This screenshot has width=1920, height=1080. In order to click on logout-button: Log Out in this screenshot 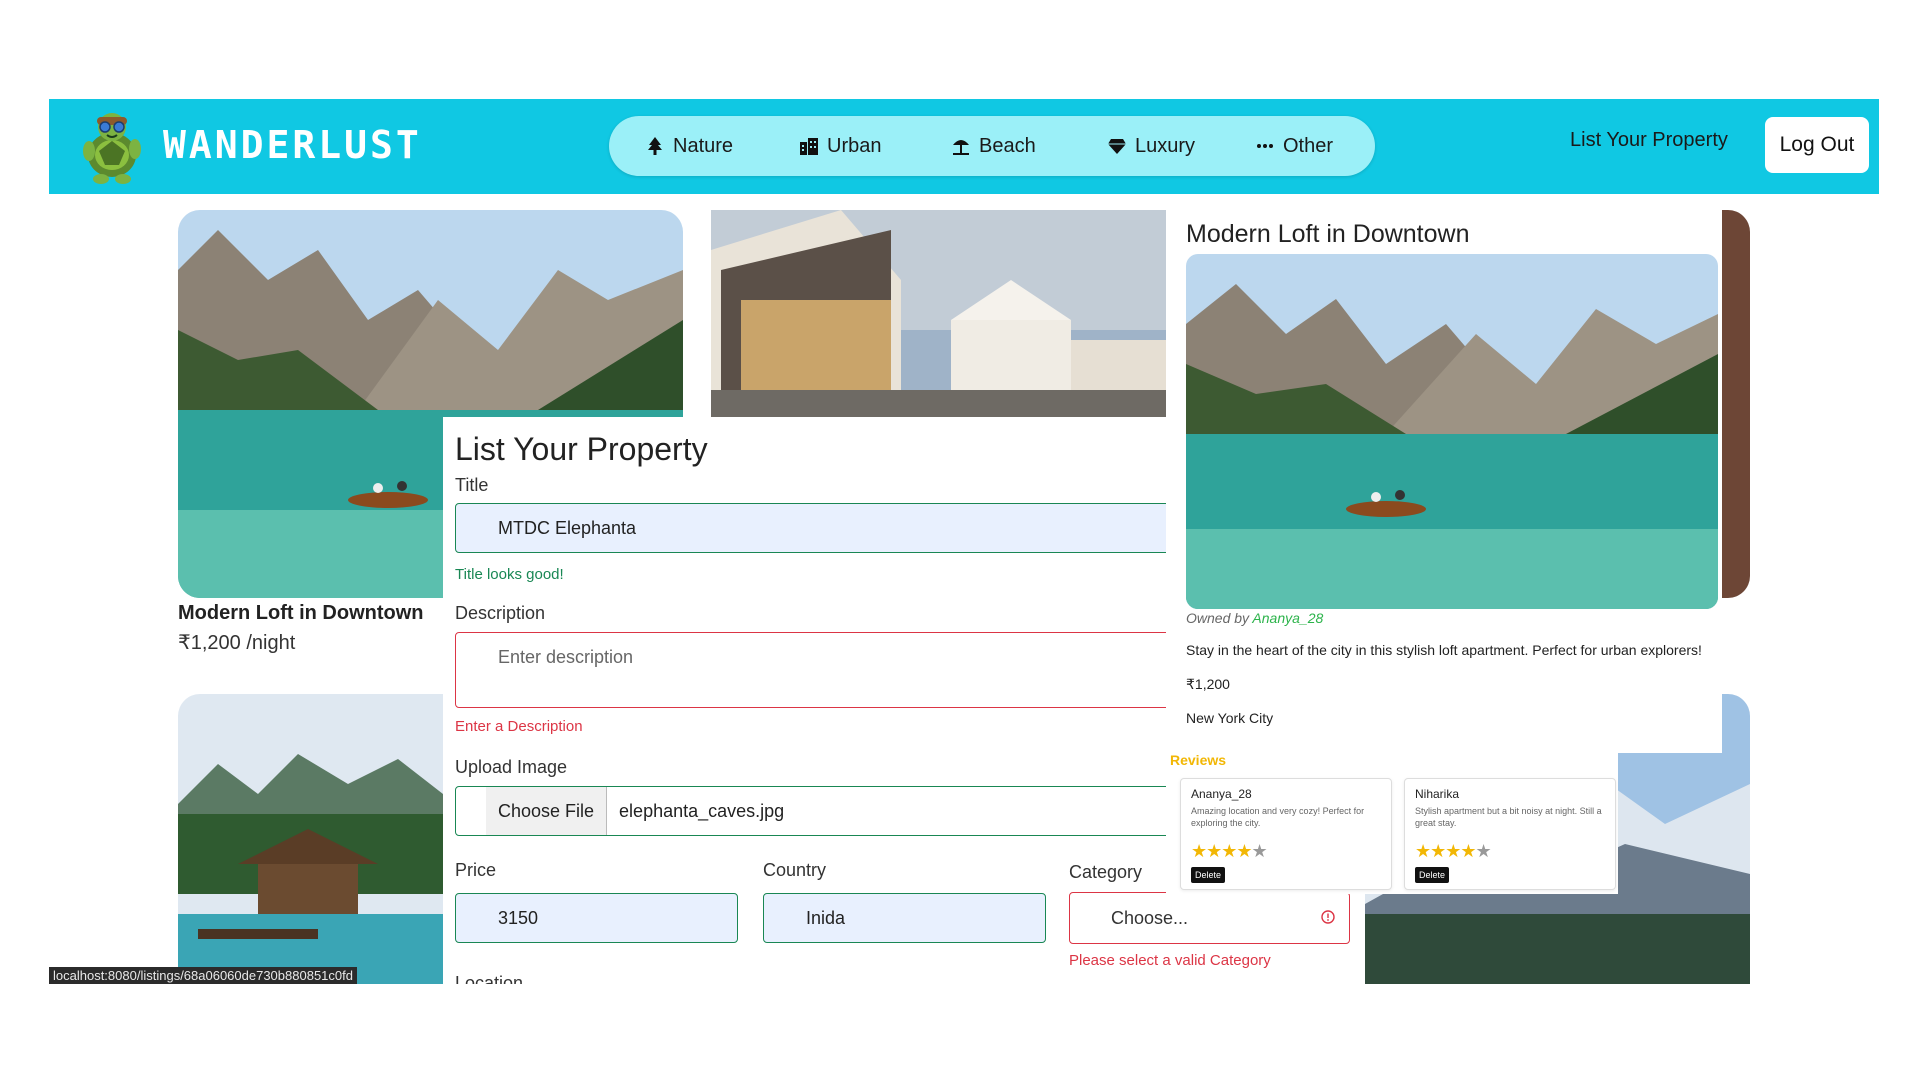, I will do `click(1817, 145)`.